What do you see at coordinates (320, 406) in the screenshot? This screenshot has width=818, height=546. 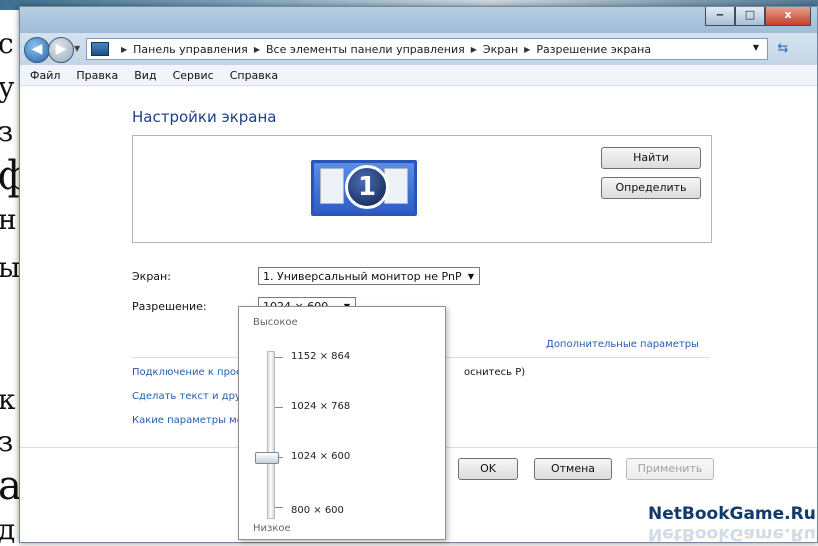 I see `resolution-option: 1024 × 768` at bounding box center [320, 406].